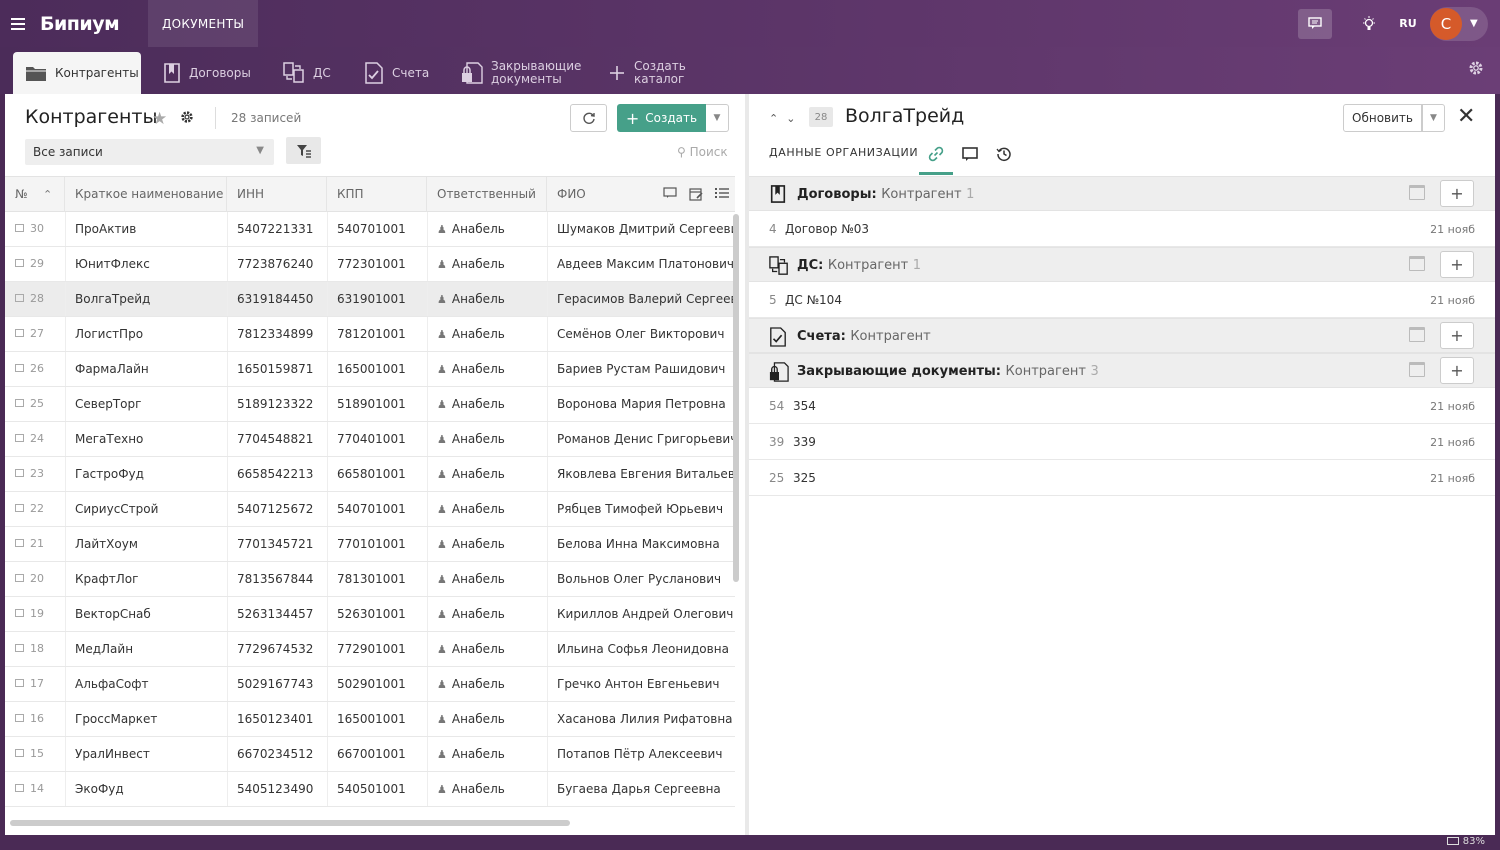 This screenshot has width=1500, height=850. What do you see at coordinates (1122, 406) in the screenshot?
I see `related-item: 54 354 21 нояб` at bounding box center [1122, 406].